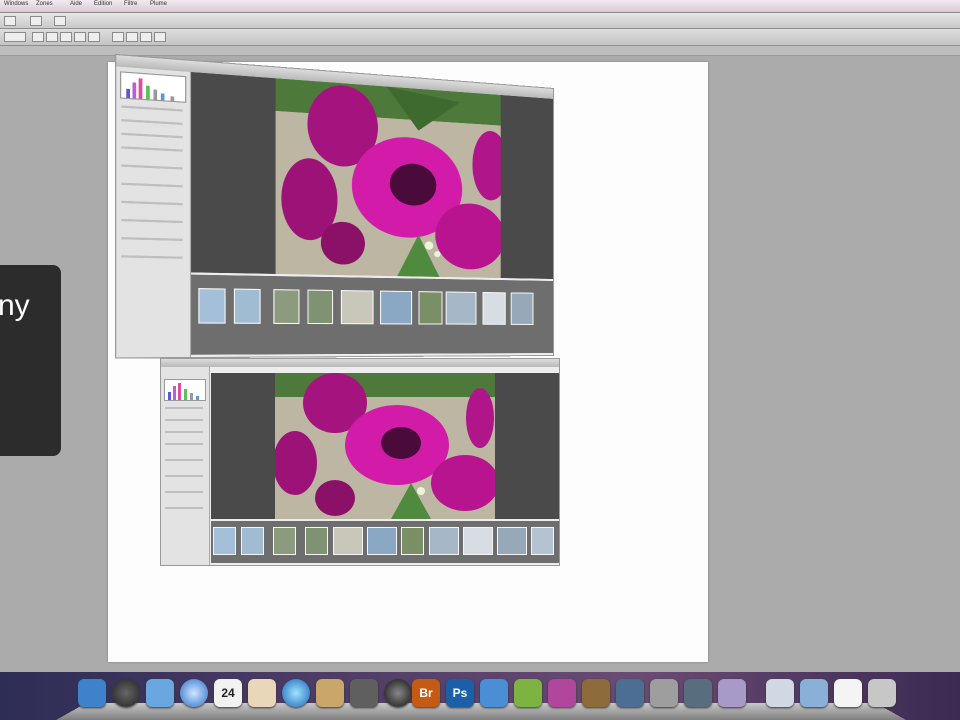  I want to click on align-top-icon, so click(38, 37).